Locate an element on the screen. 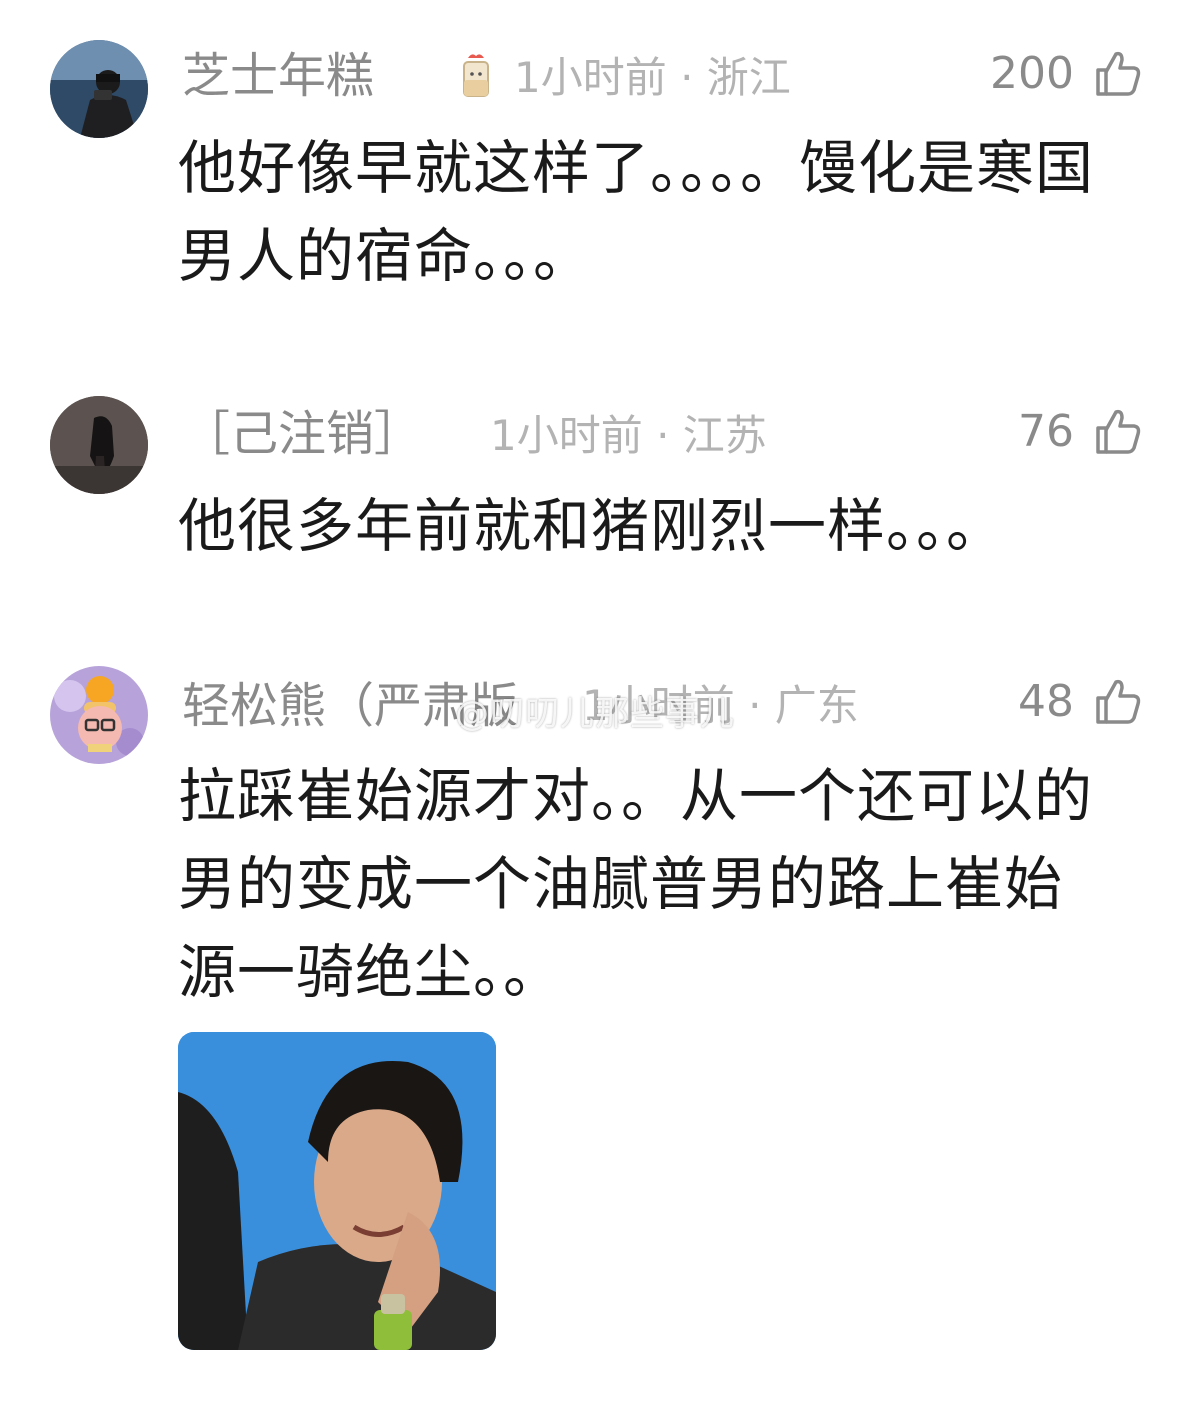  like-button: 48 is located at coordinates (1081, 702).